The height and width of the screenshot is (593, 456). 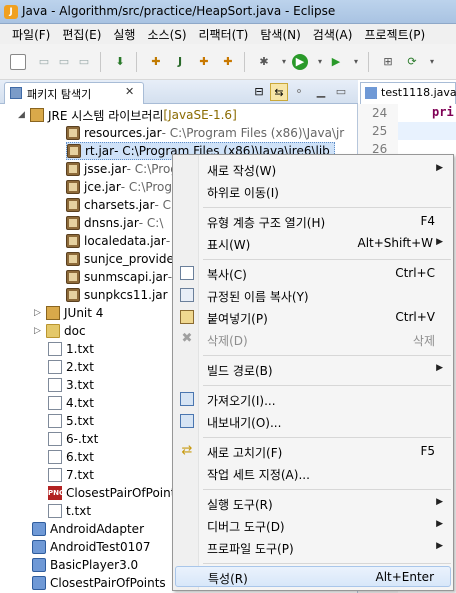 I want to click on external-tools-icon: ▶, so click(x=336, y=62).